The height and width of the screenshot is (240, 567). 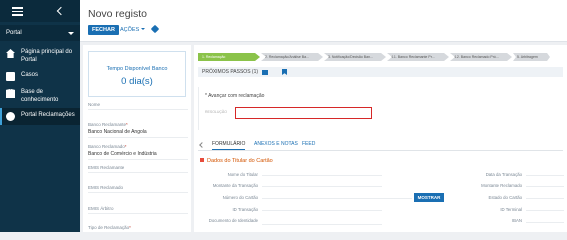 I want to click on tag-icon, so click(x=155, y=29).